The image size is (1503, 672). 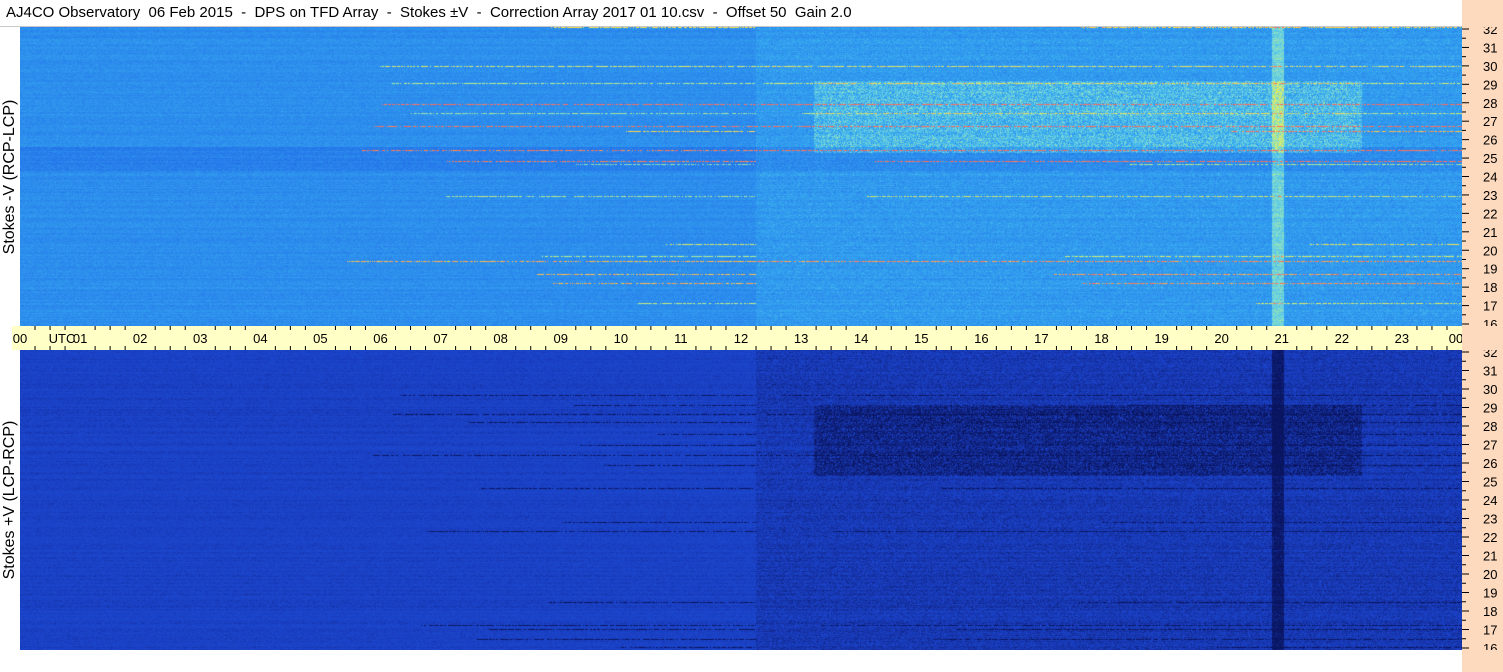 I want to click on top-frequency-axis-svg: 32 31 30 29 28 27 26 25 24 23 22 21 20 19 18 17 16, so click(x=1479, y=176).